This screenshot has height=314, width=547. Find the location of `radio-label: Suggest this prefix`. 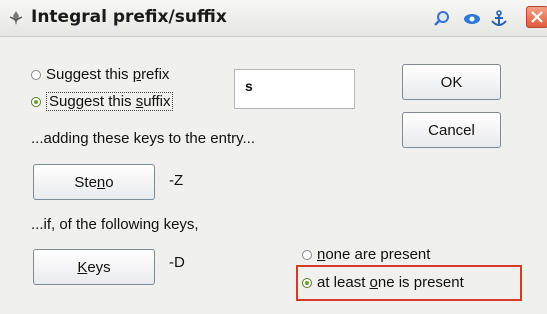

radio-label: Suggest this prefix is located at coordinates (108, 74).